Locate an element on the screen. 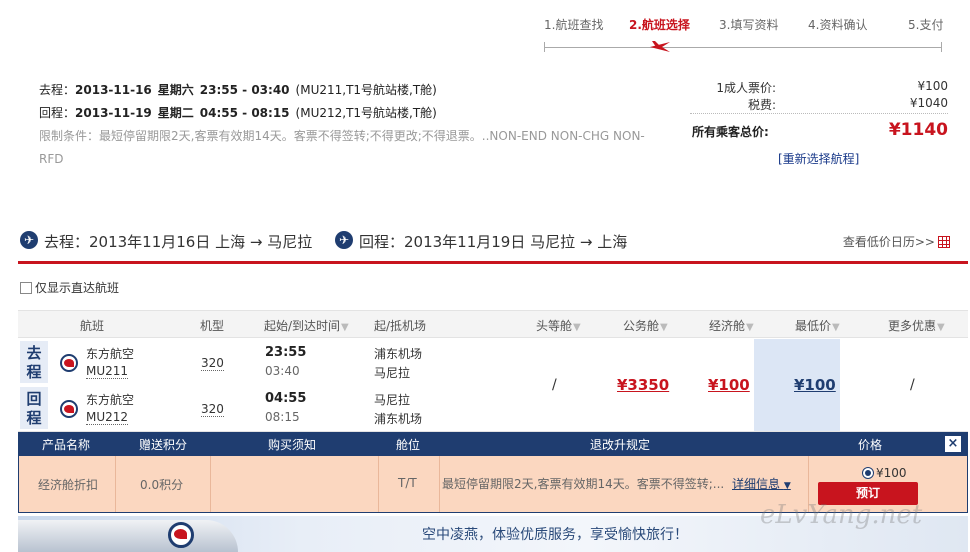 This screenshot has width=970, height=552. outbound-prefix: 去程： is located at coordinates (57, 90).